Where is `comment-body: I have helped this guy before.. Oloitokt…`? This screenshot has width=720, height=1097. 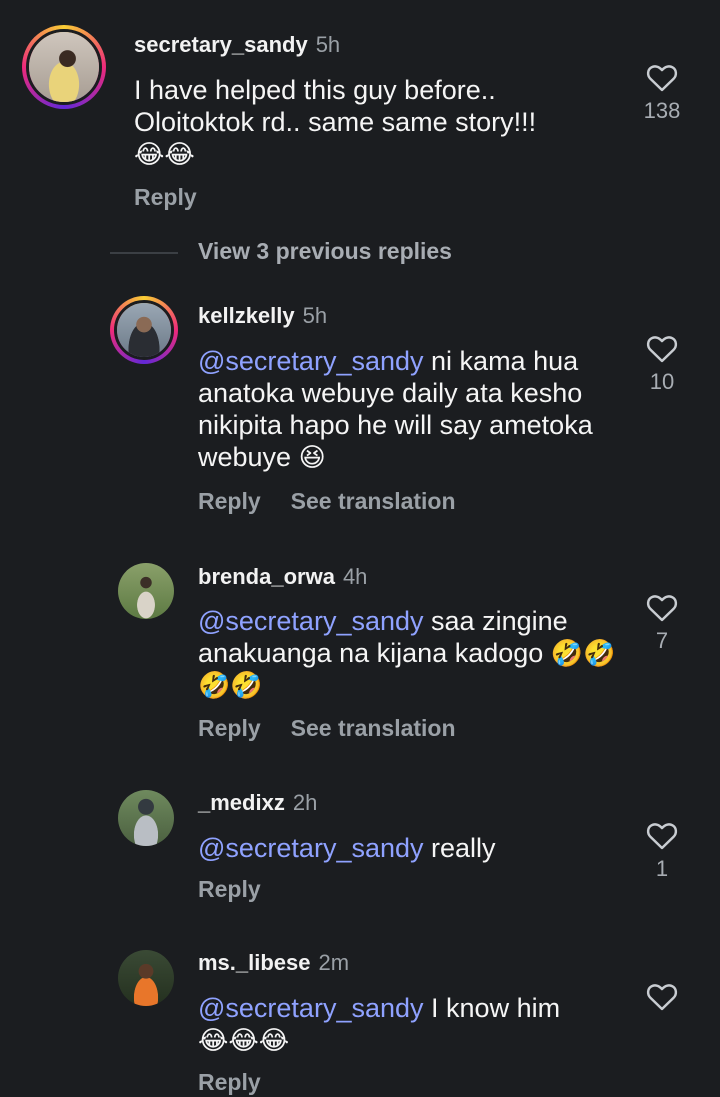 comment-body: I have helped this guy before.. Oloitokt… is located at coordinates (335, 106).